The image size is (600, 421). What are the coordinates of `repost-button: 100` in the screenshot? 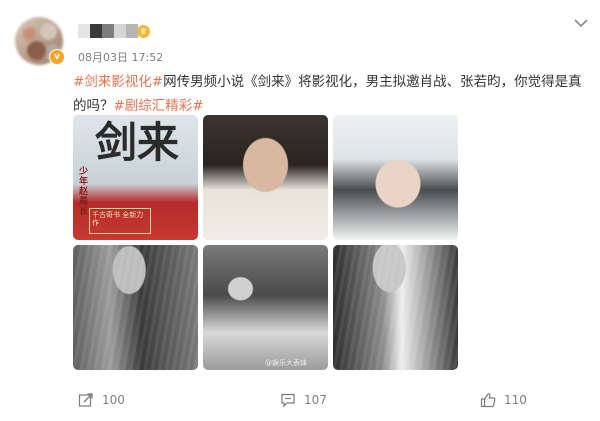 It's located at (101, 400).